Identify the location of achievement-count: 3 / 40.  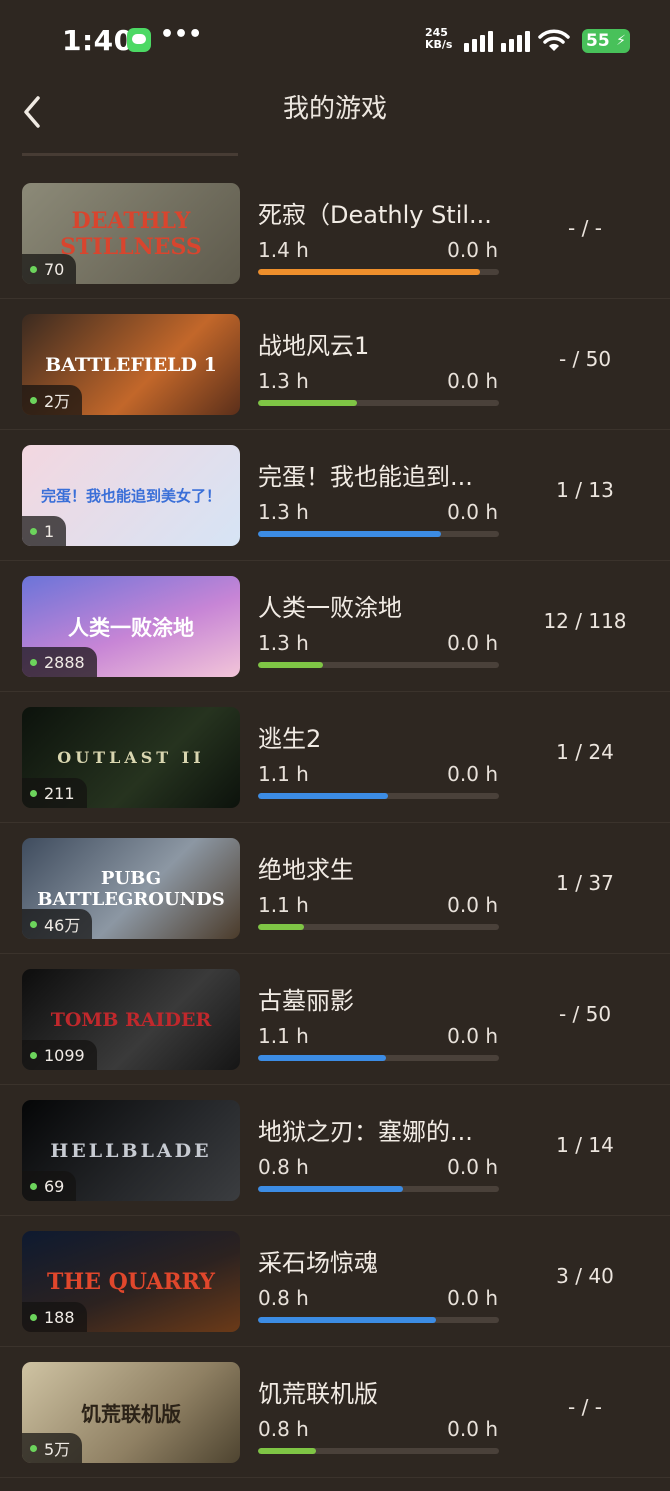
(585, 1276).